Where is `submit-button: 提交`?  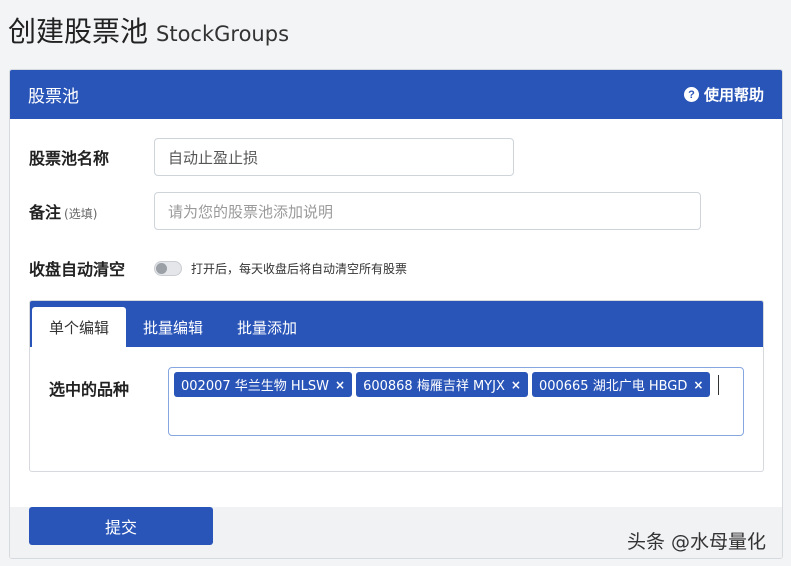
submit-button: 提交 is located at coordinates (121, 526).